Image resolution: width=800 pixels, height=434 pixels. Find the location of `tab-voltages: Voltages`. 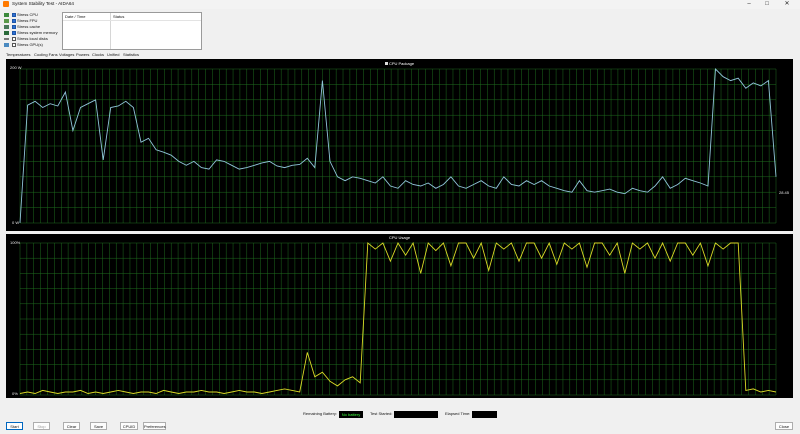

tab-voltages: Voltages is located at coordinates (66, 55).